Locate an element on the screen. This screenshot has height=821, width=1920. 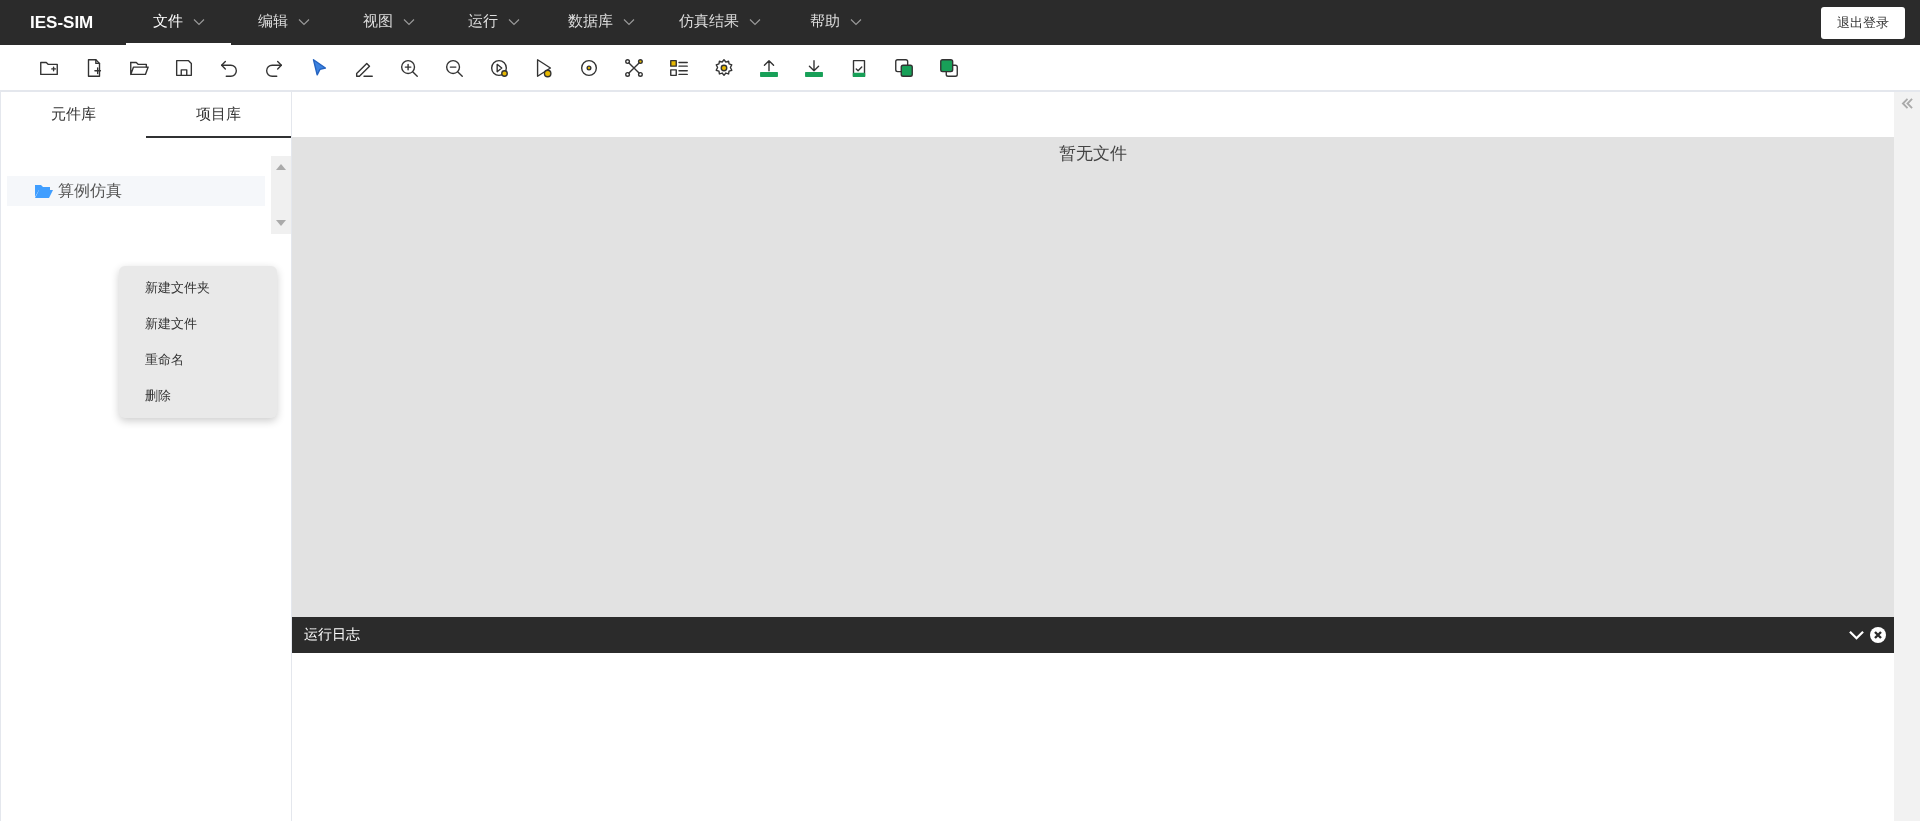
context-menu-item: 新建文件 is located at coordinates (198, 324).